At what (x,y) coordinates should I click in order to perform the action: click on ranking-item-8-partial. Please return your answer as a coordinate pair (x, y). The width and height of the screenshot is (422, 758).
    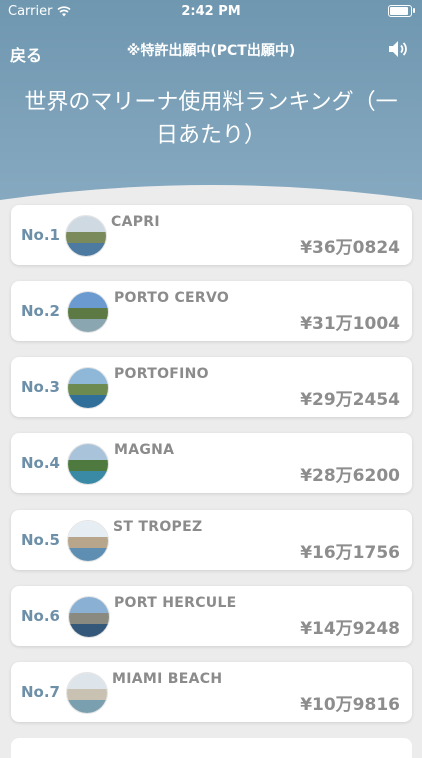
    Looking at the image, I should click on (211, 748).